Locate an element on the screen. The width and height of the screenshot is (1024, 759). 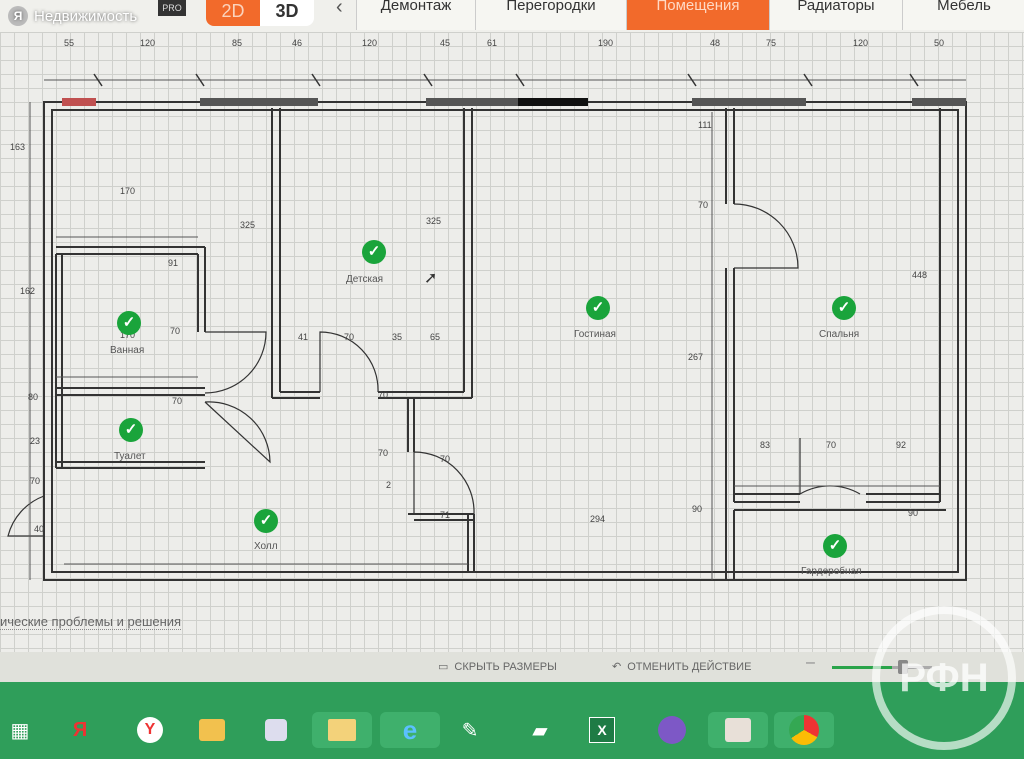
folder-icon is located at coordinates (342, 730).